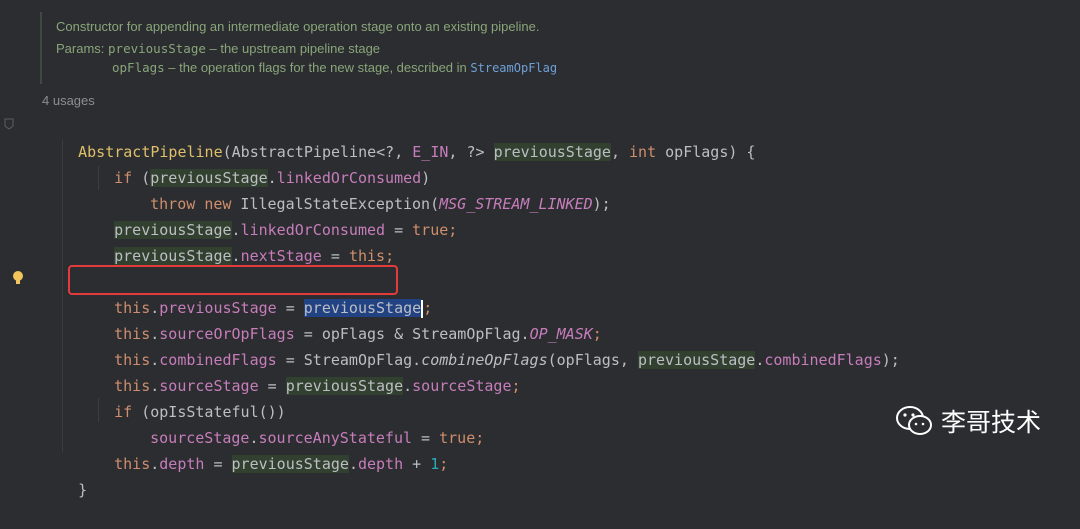  I want to click on code-line-12: this.depth = previousStage.depth + 1;, so click(263, 449).